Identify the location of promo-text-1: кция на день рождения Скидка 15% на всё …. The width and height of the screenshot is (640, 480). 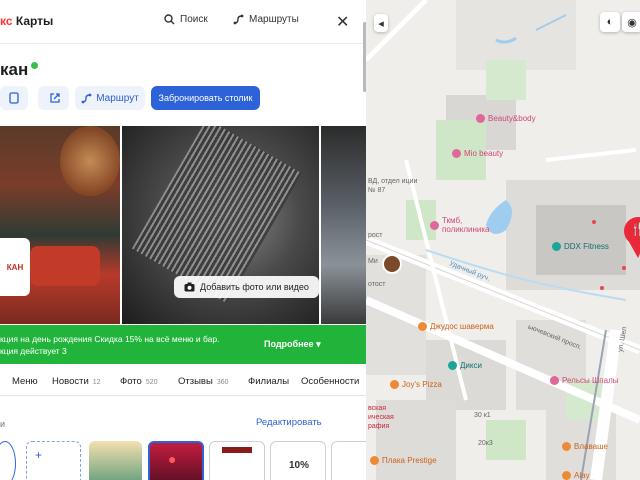
(110, 339).